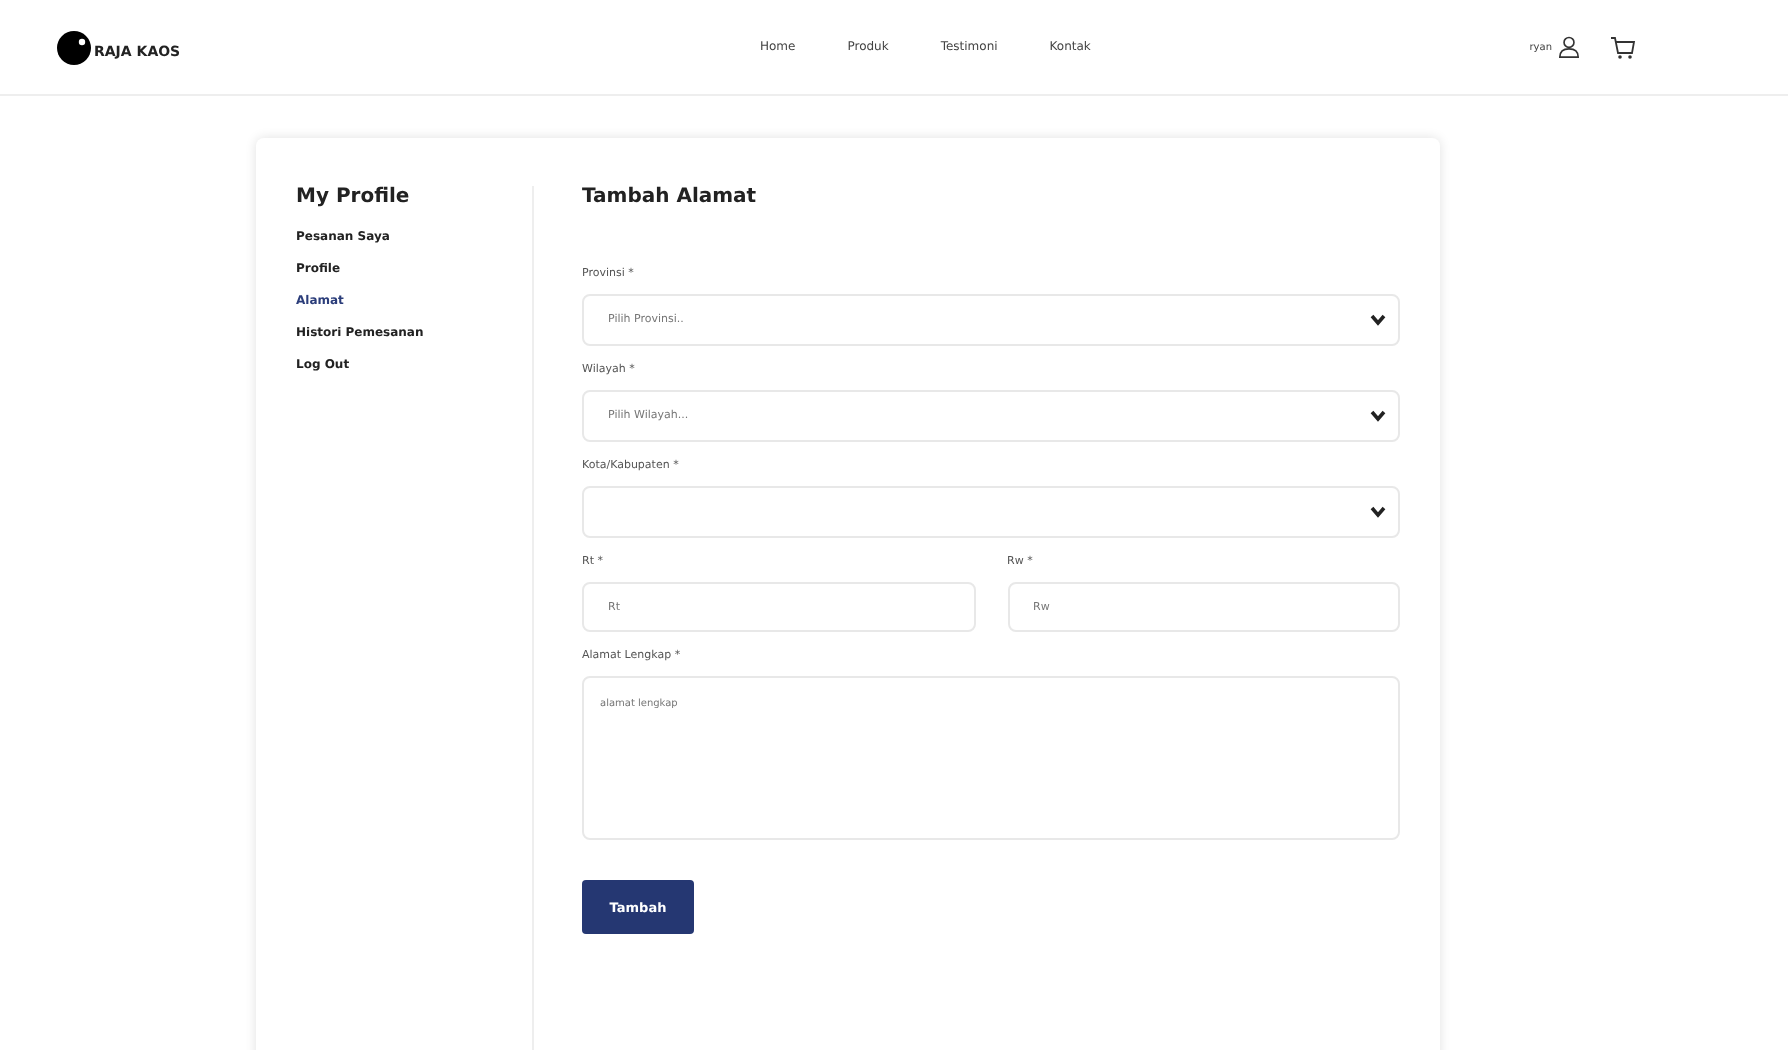 Image resolution: width=1788 pixels, height=1050 pixels. I want to click on cart-icon, so click(1623, 47).